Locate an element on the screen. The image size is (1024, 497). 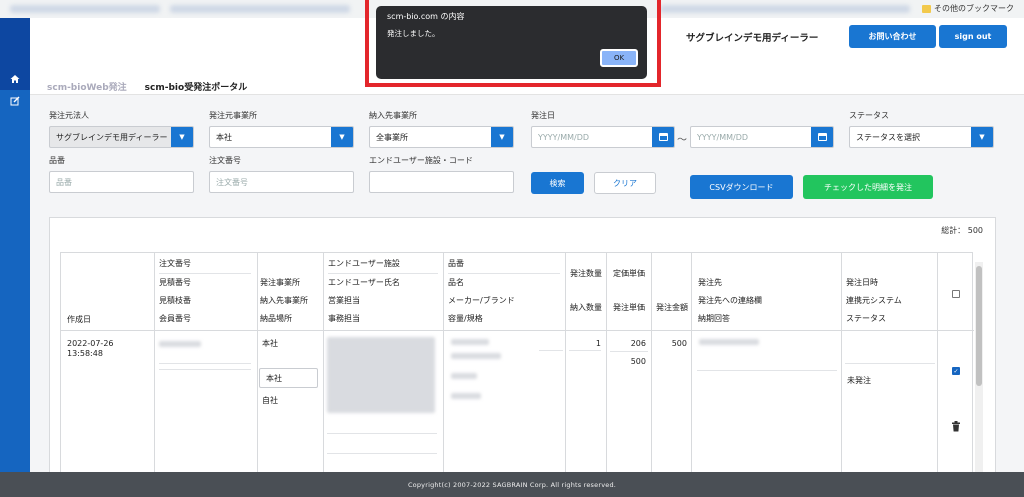
sidebar is located at coordinates (15, 247).